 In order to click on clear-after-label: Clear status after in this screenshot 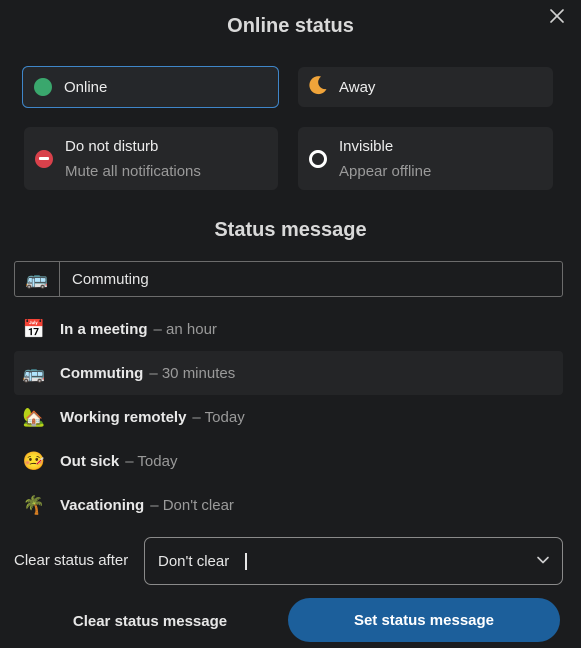, I will do `click(71, 560)`.